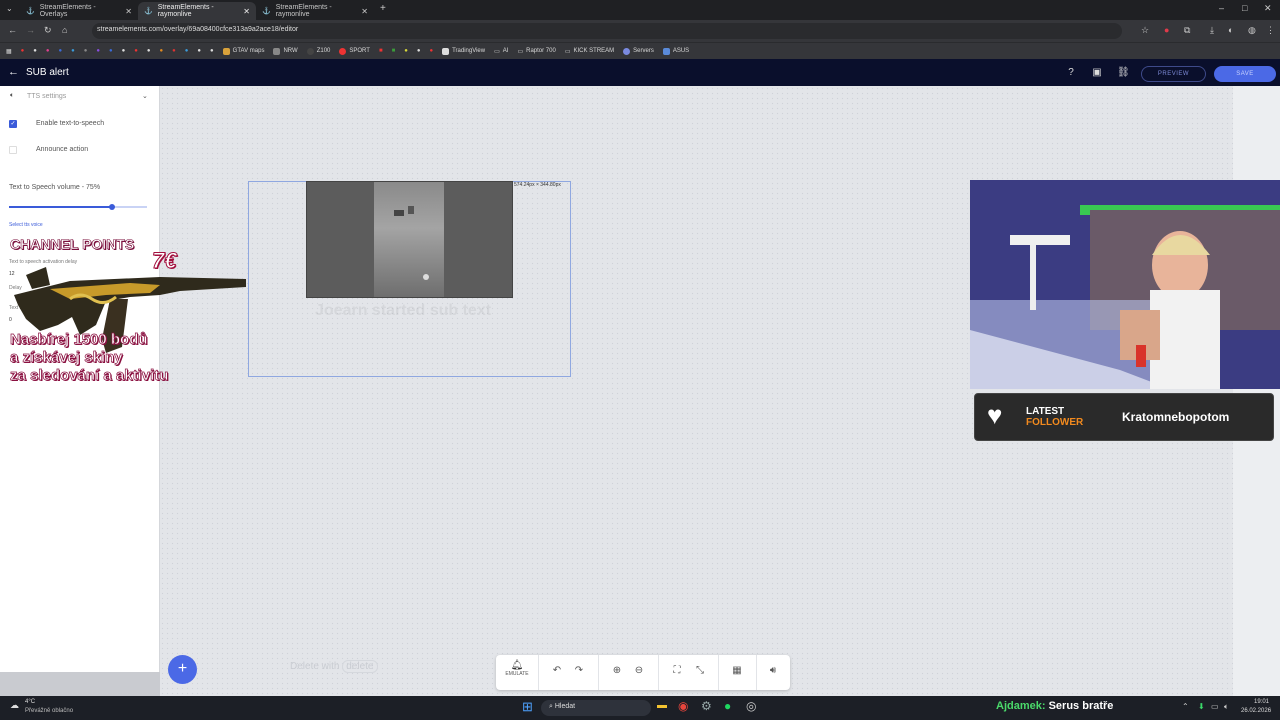  What do you see at coordinates (675, 51) in the screenshot?
I see `bookmark-asus: ASUS` at bounding box center [675, 51].